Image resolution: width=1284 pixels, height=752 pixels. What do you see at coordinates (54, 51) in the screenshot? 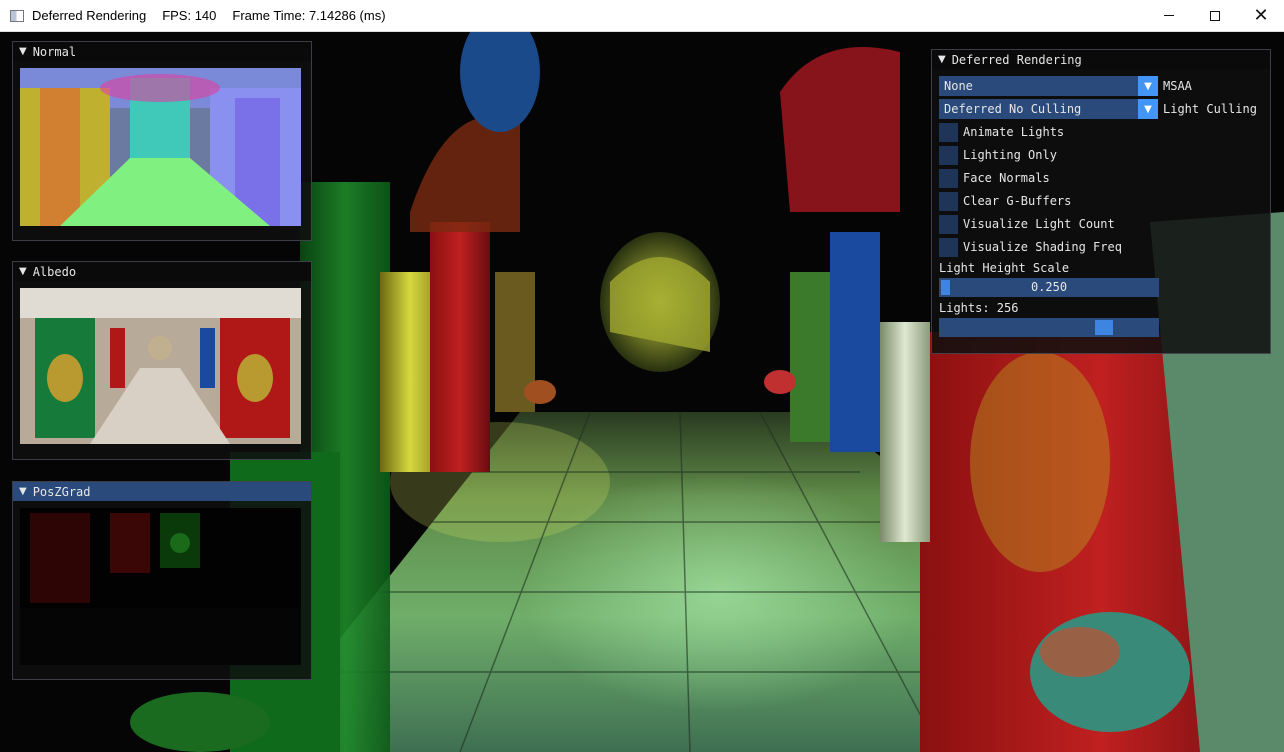
I see `normal-panel-title: Normal` at bounding box center [54, 51].